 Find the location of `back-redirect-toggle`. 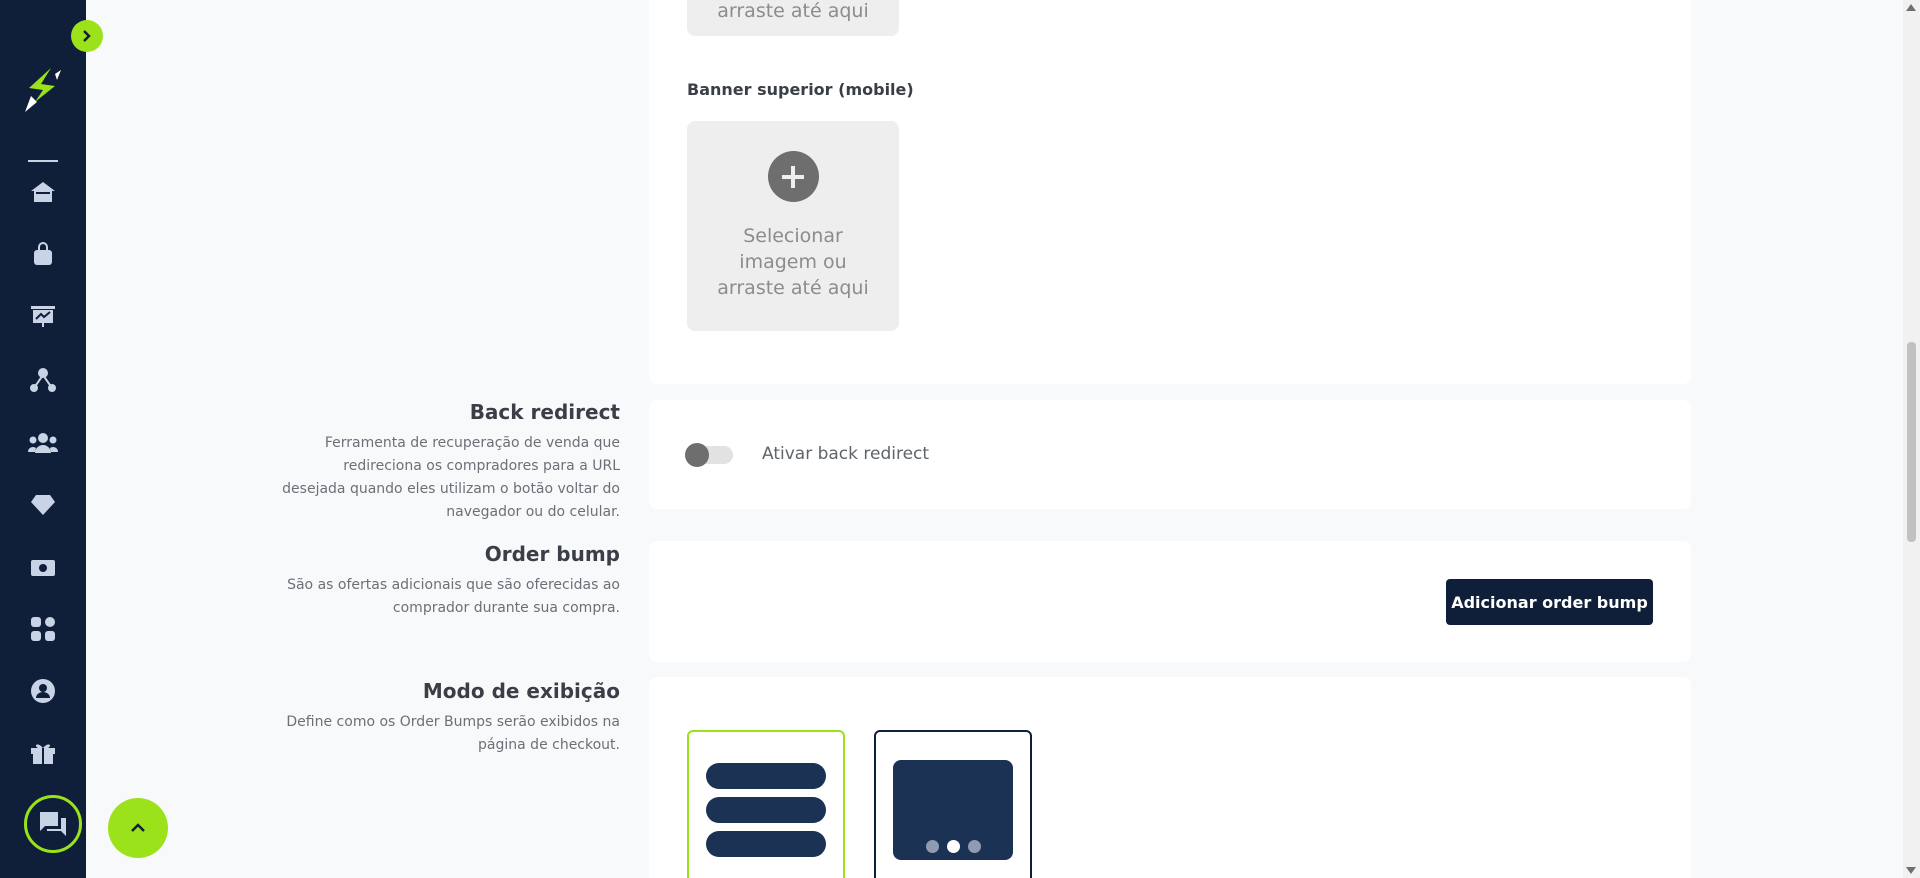

back-redirect-toggle is located at coordinates (709, 455).